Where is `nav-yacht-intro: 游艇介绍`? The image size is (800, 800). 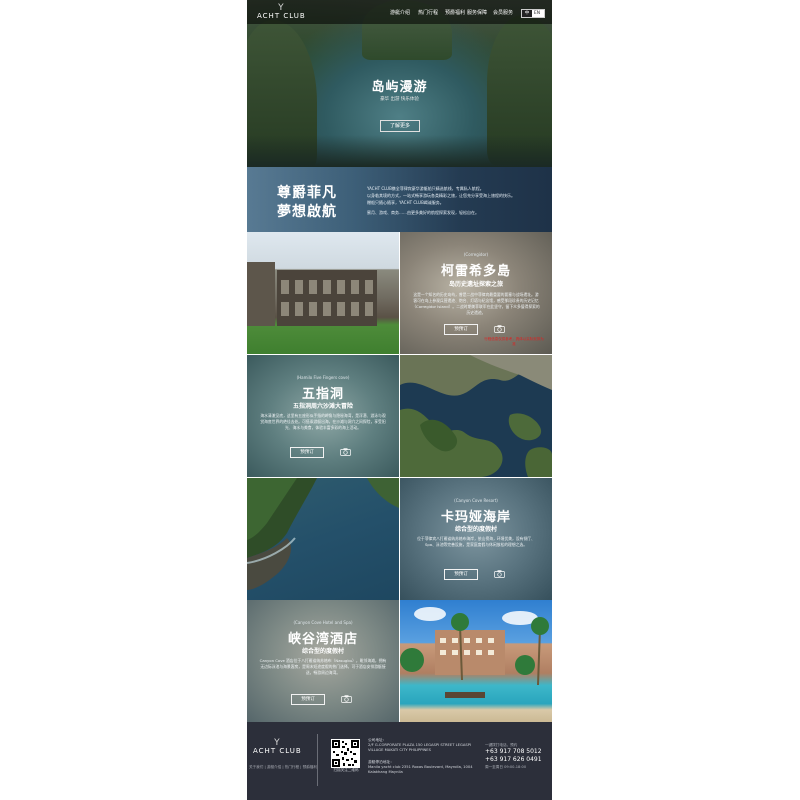 nav-yacht-intro: 游艇介绍 is located at coordinates (400, 12).